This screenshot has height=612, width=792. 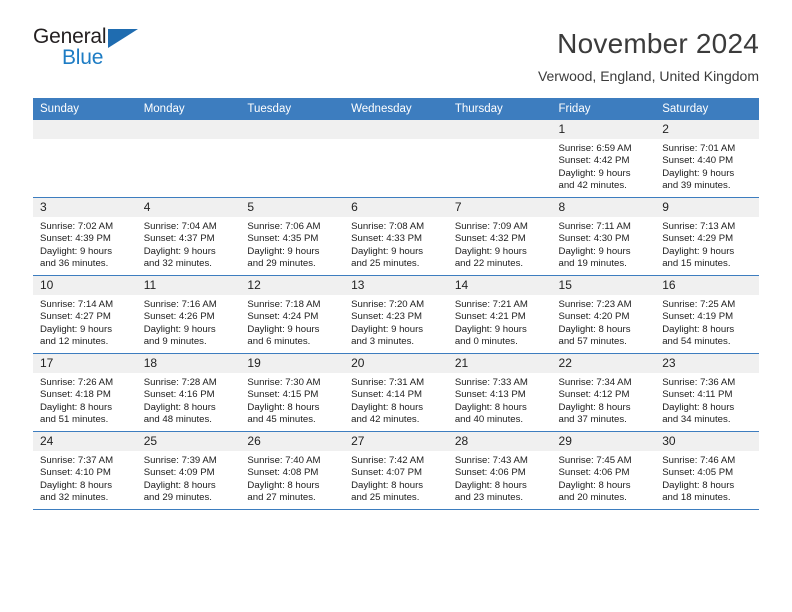 I want to click on day-number: 20, so click(x=396, y=363).